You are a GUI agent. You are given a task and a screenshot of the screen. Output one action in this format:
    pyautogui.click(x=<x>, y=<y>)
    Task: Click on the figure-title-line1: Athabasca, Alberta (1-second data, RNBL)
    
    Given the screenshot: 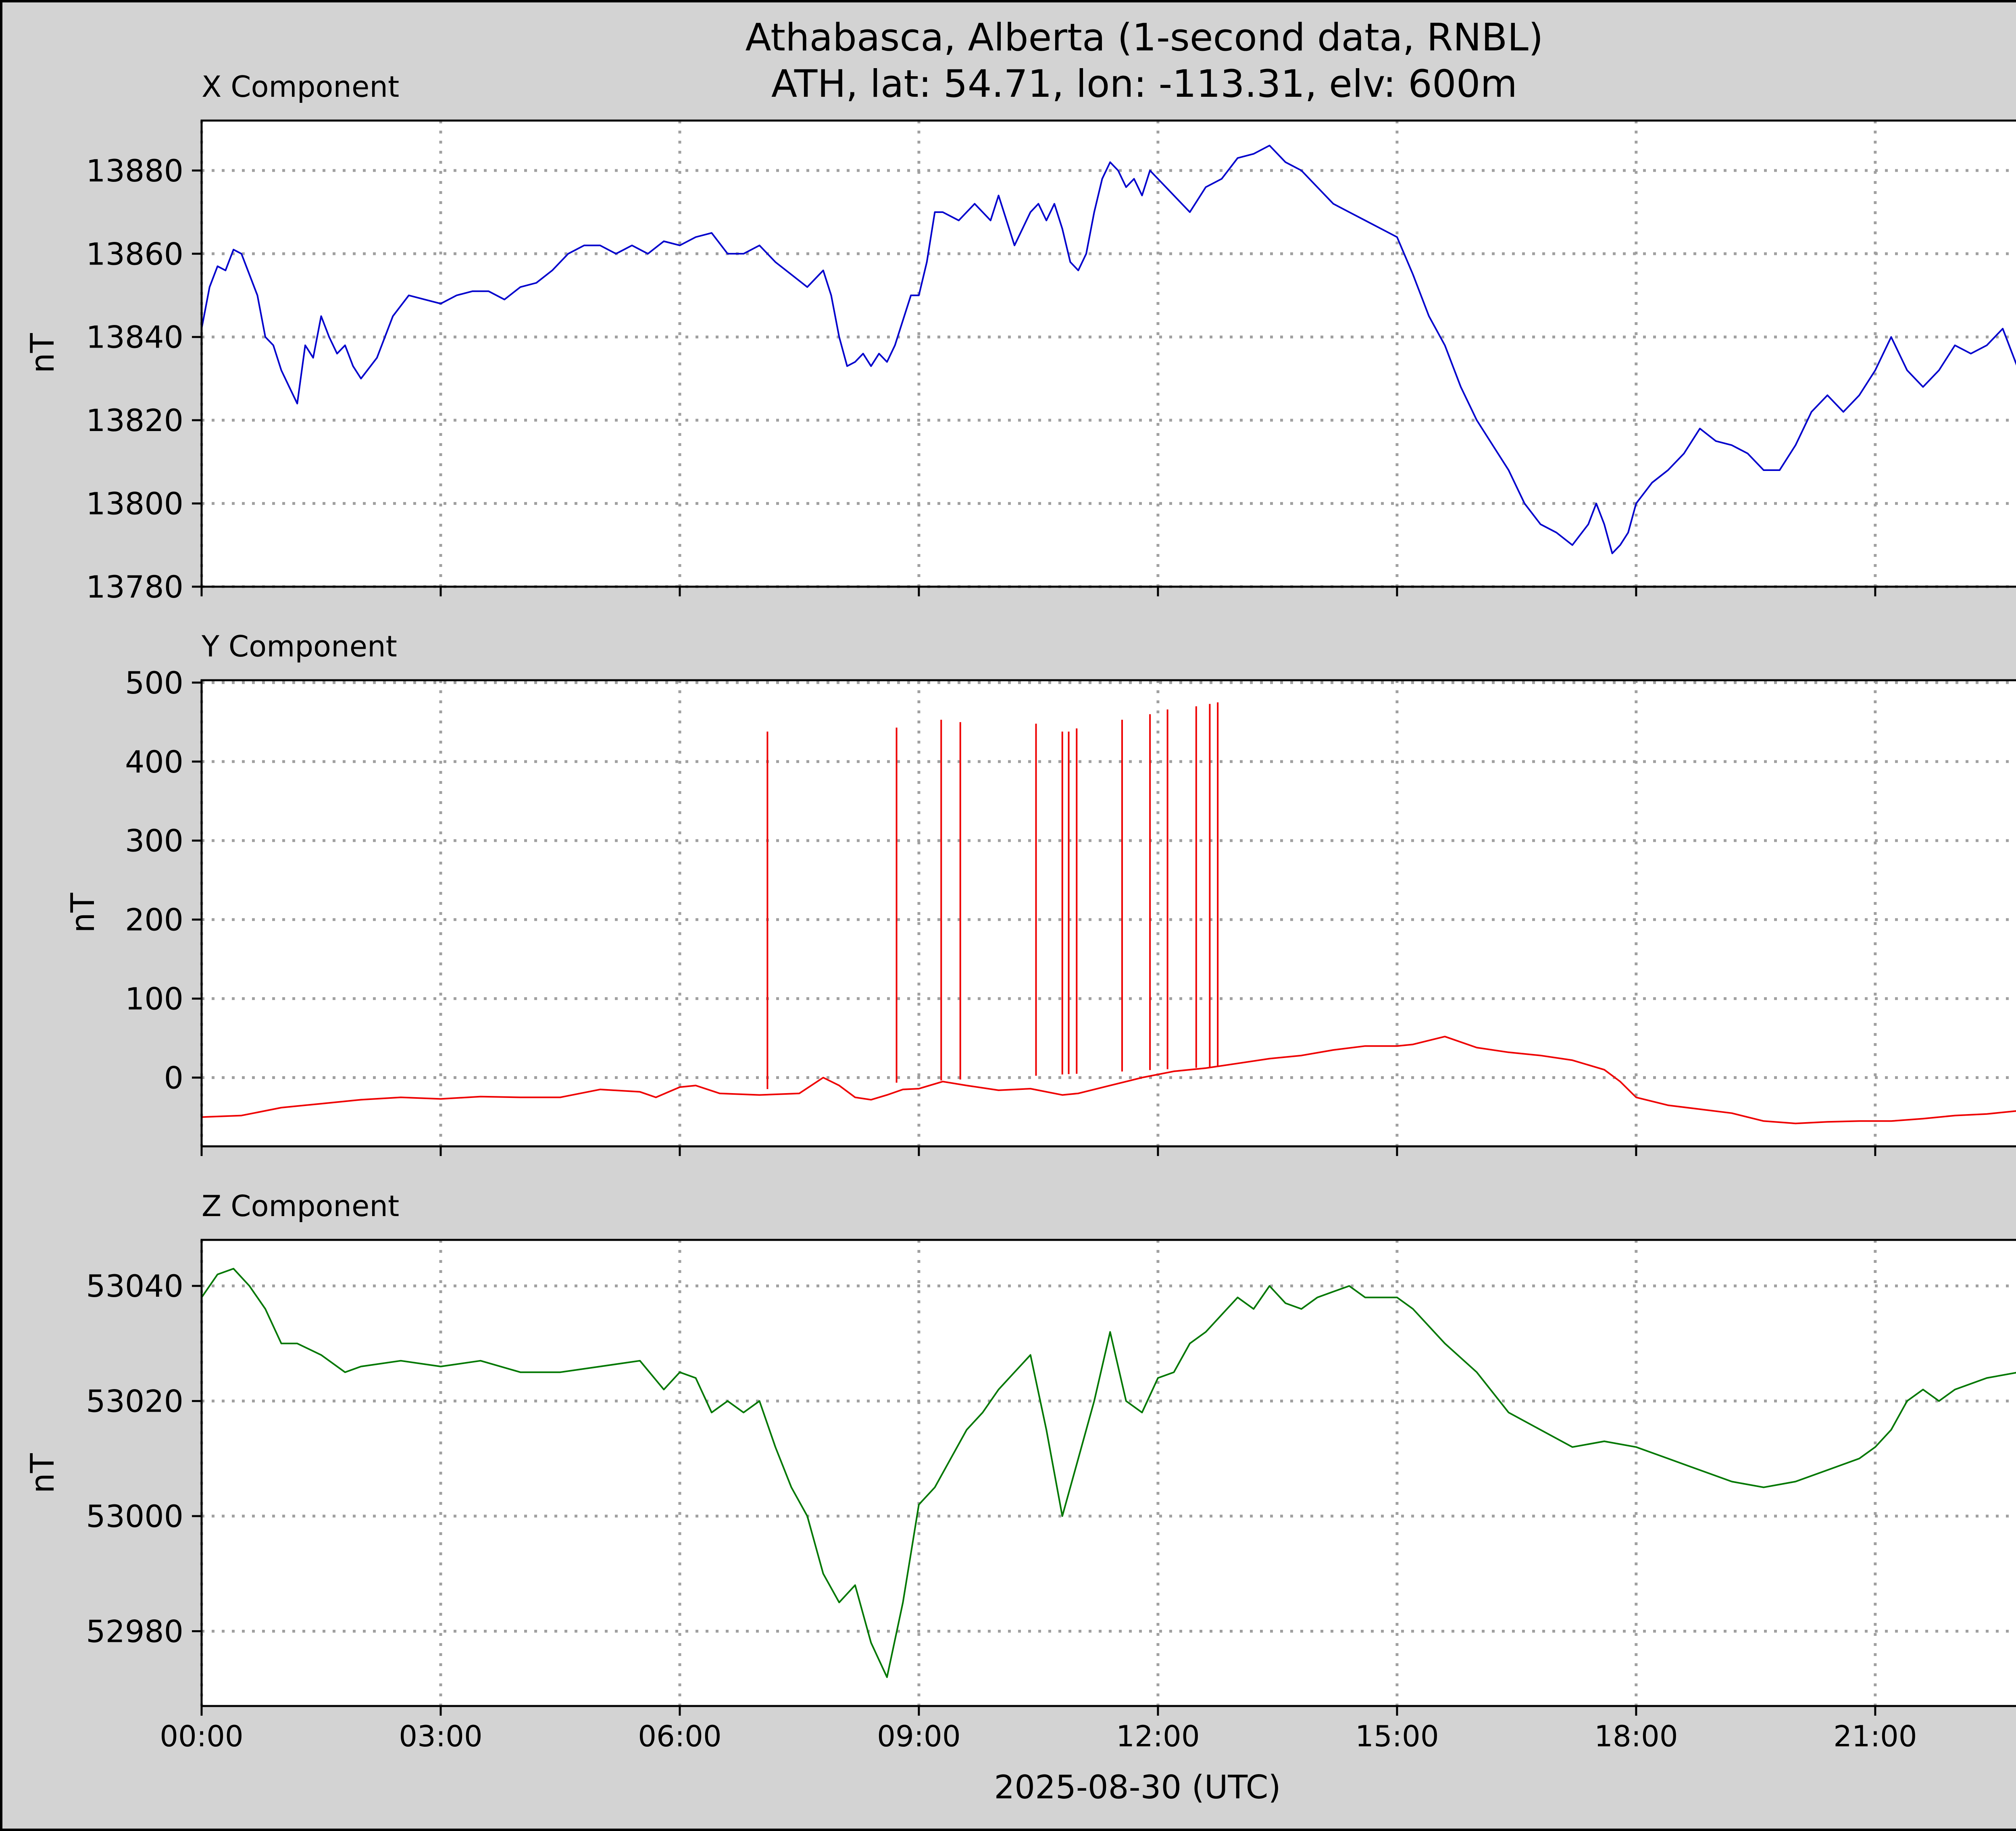 What is the action you would take?
    pyautogui.click(x=1144, y=38)
    